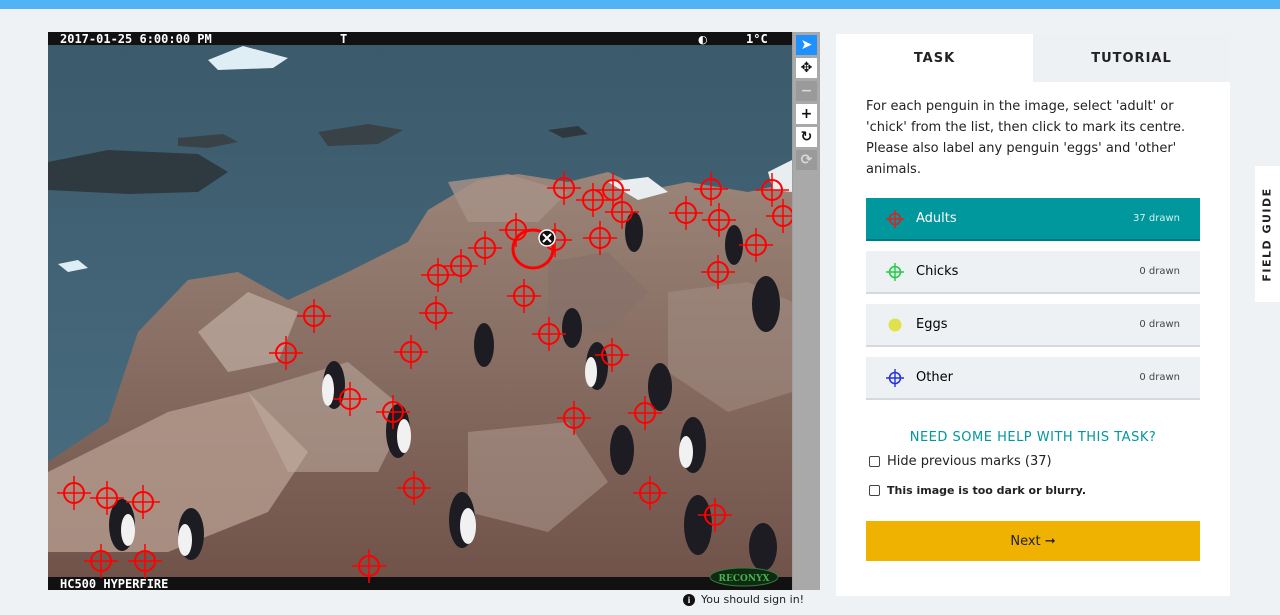 This screenshot has width=1280, height=615. Describe the element at coordinates (1033, 325) in the screenshot. I see `choice-eggs: Eggs 0 drawn` at that location.